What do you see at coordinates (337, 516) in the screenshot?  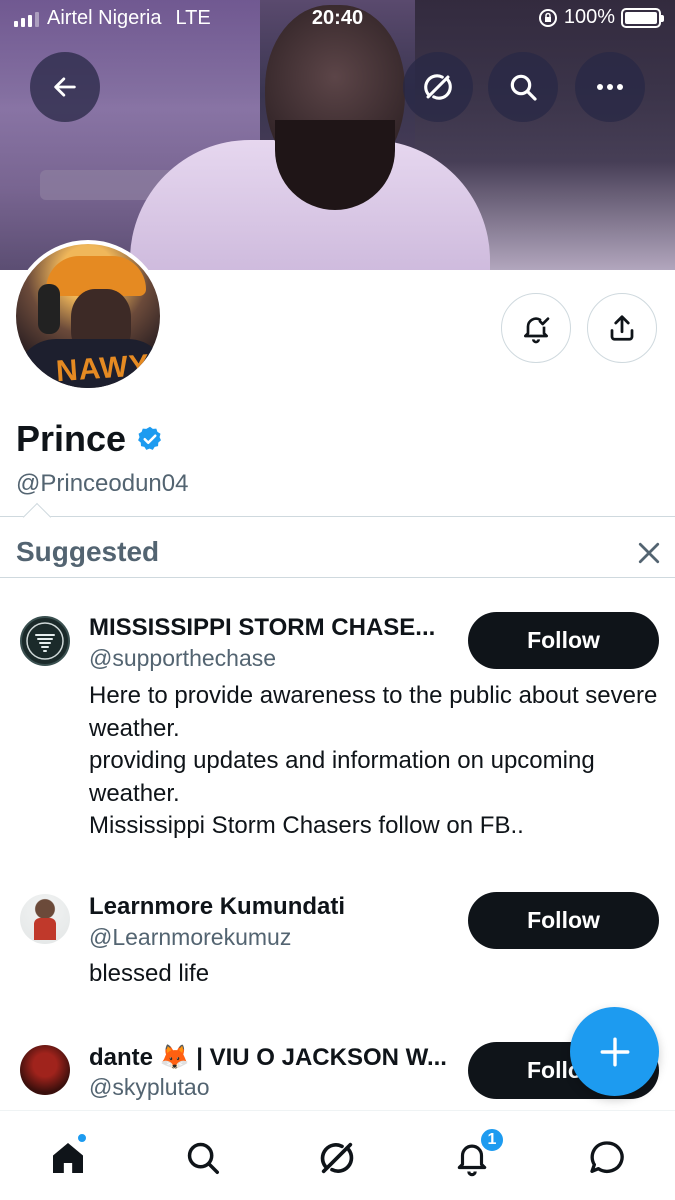 I see `section-divider-top` at bounding box center [337, 516].